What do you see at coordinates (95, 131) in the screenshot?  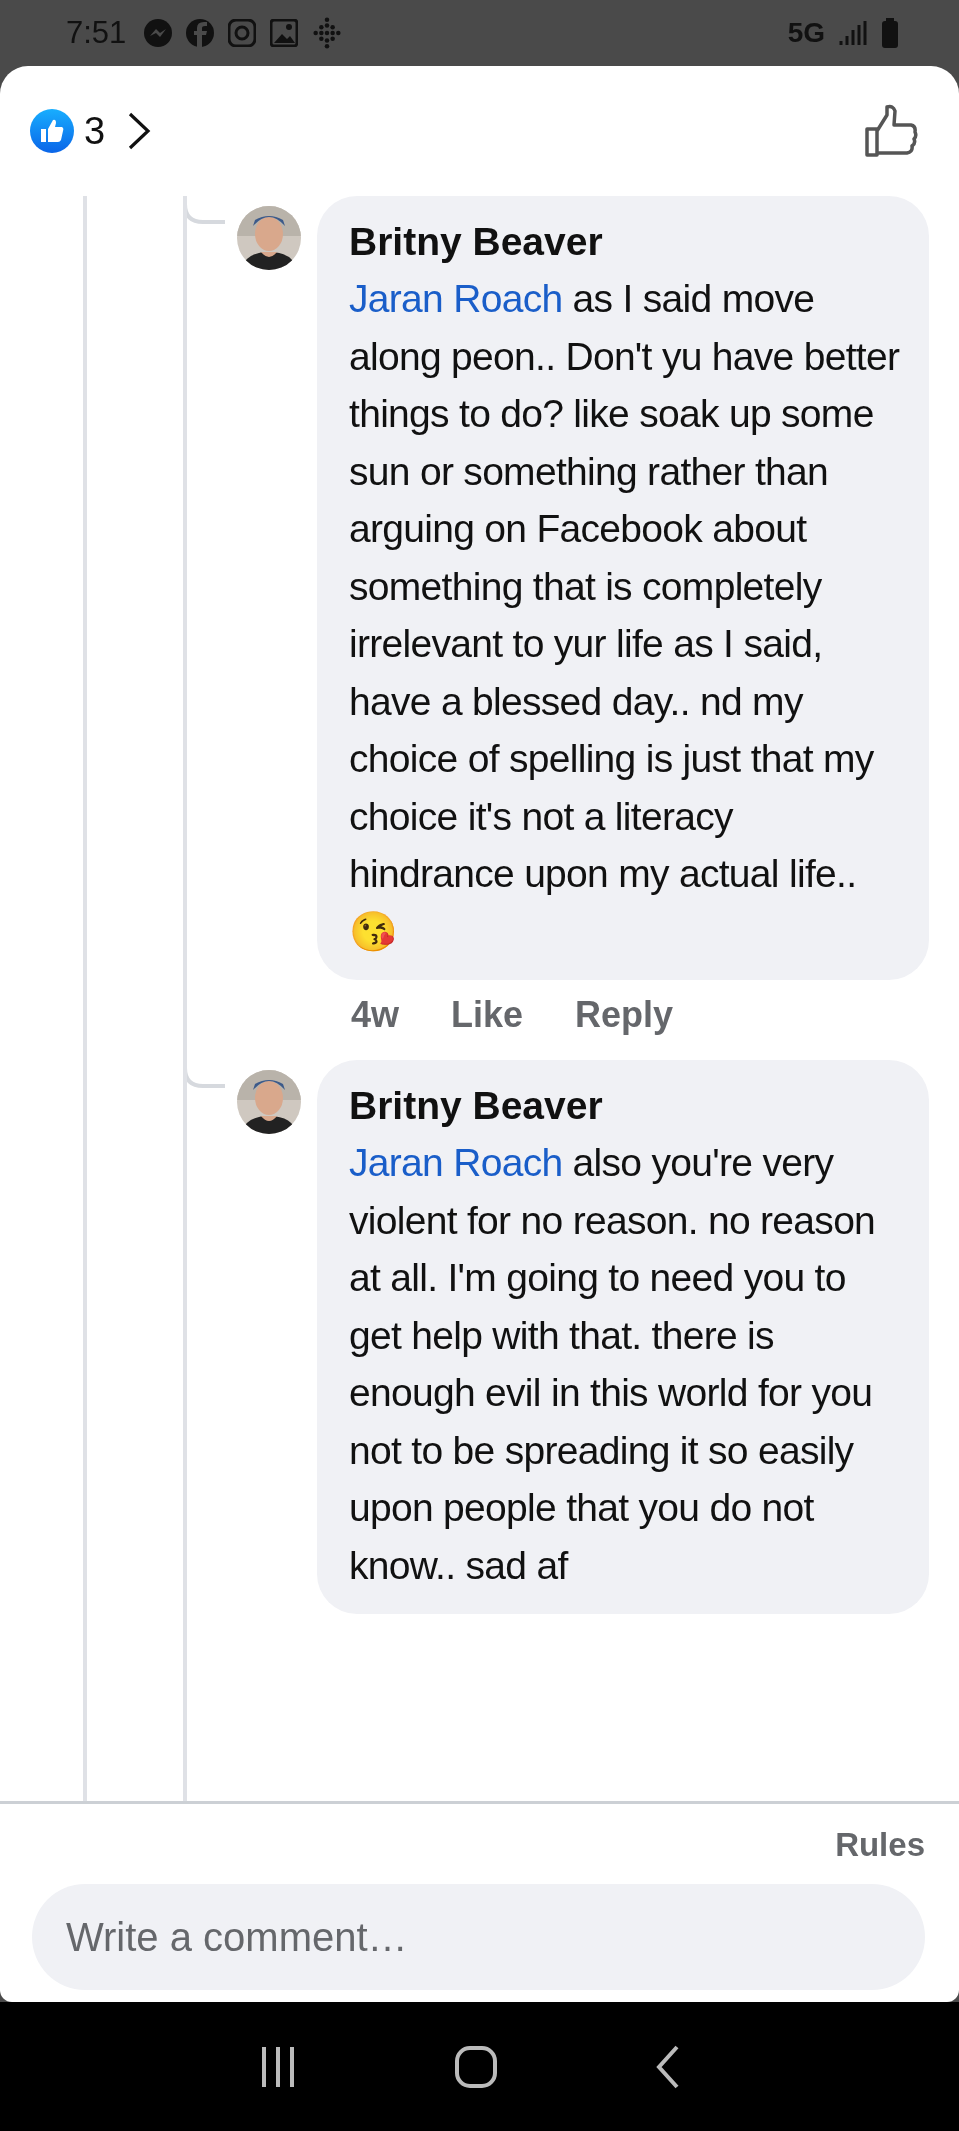 I see `reaction-count: 3` at bounding box center [95, 131].